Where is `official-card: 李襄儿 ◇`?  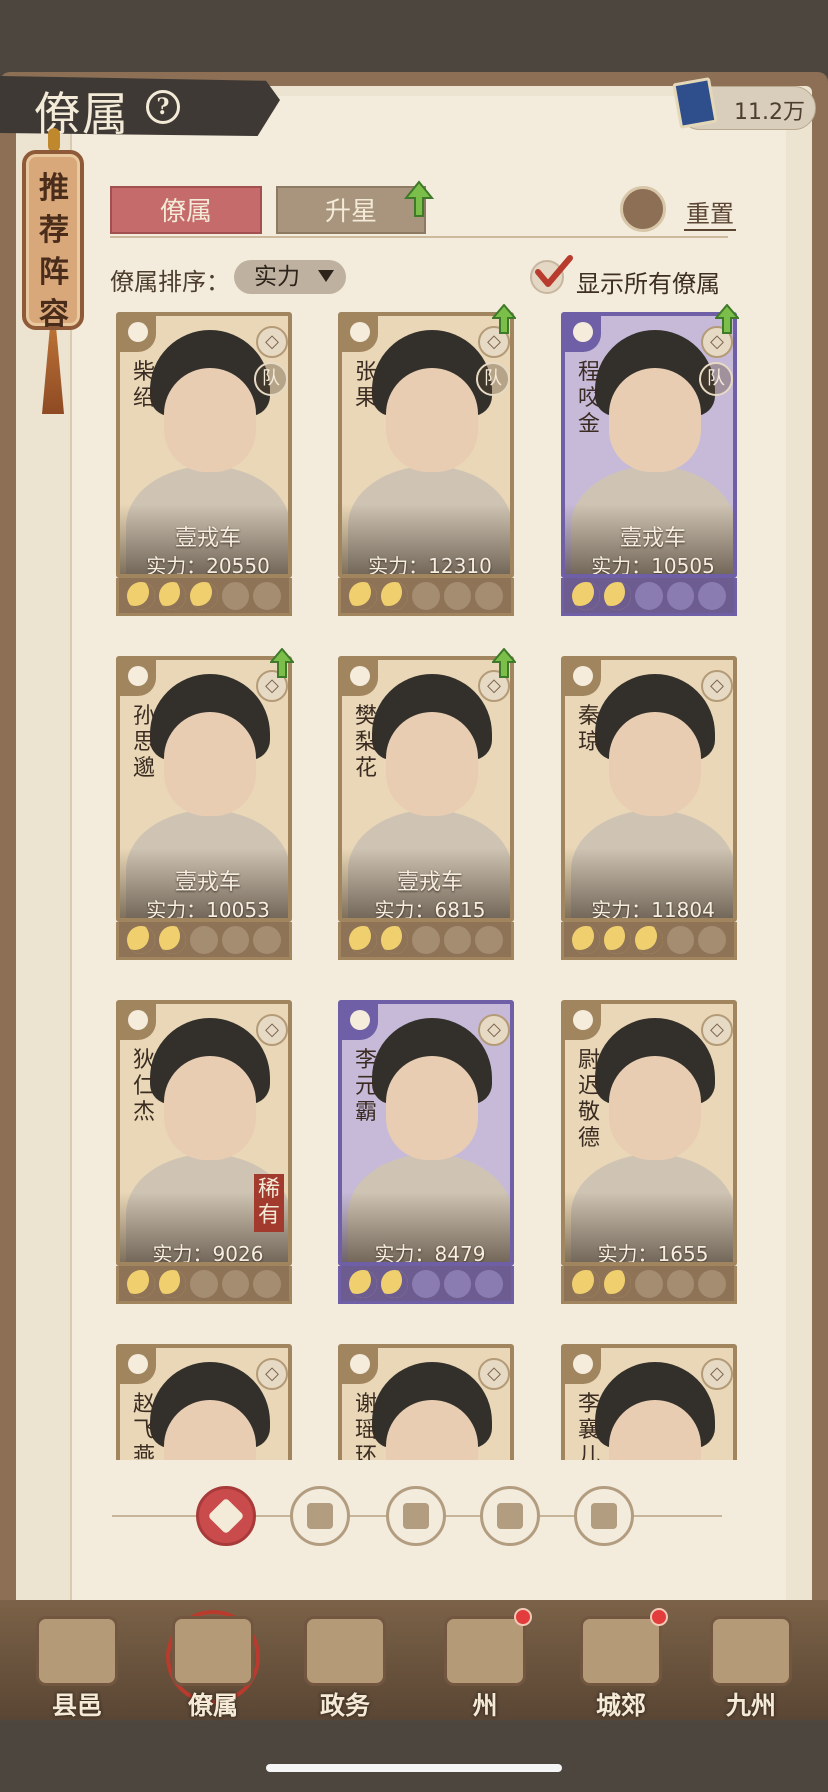
official-card: 李襄儿 ◇ is located at coordinates (649, 1402).